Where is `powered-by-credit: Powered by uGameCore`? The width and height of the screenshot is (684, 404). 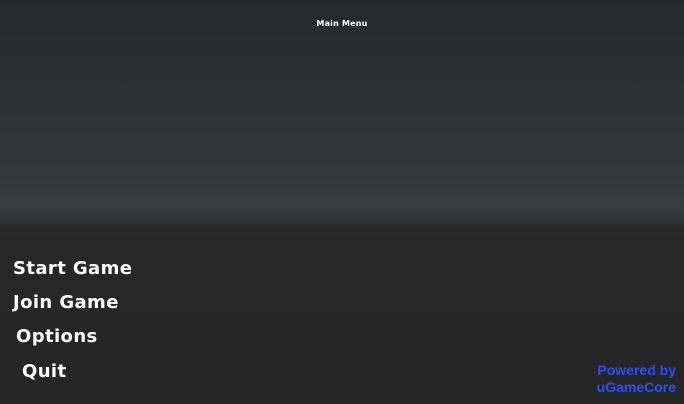 powered-by-credit: Powered by uGameCore is located at coordinates (616, 379).